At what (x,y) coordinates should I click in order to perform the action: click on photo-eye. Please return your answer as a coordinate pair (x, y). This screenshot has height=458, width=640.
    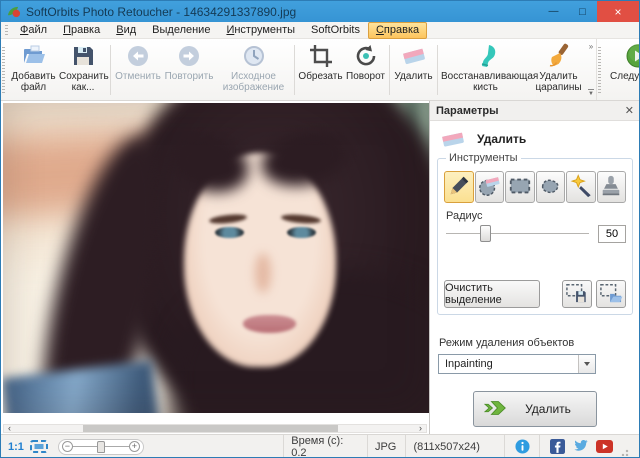
    Looking at the image, I should click on (301, 232).